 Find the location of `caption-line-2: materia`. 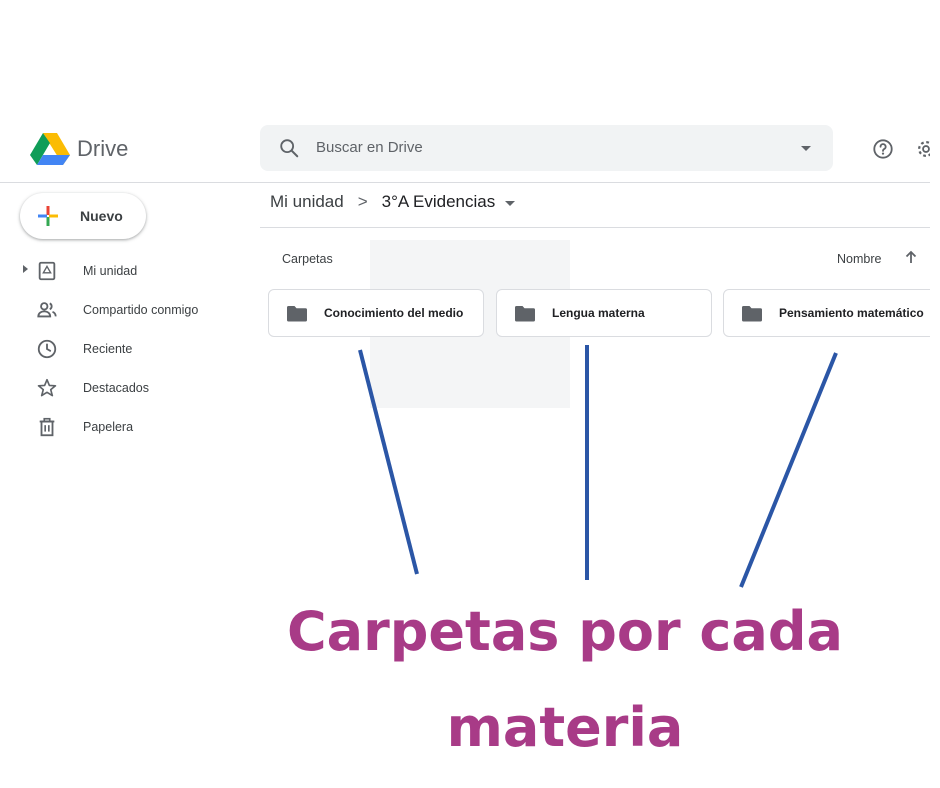

caption-line-2: materia is located at coordinates (565, 727).